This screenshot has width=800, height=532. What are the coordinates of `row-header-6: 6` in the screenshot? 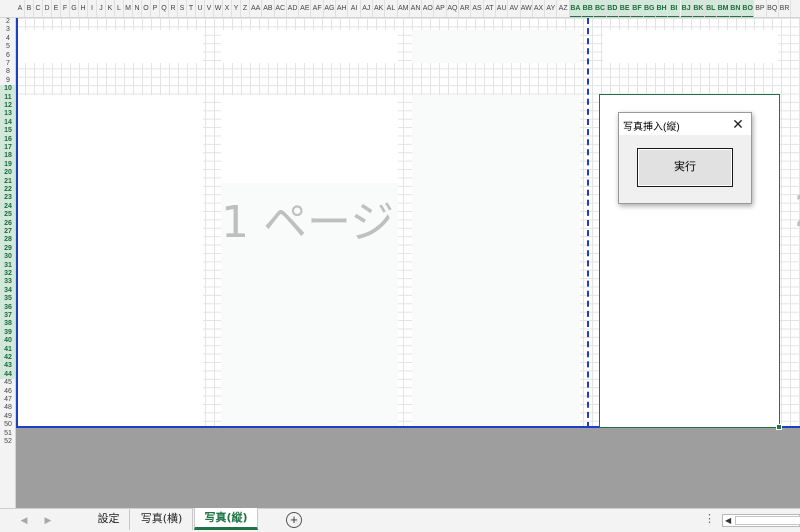 It's located at (7, 56).